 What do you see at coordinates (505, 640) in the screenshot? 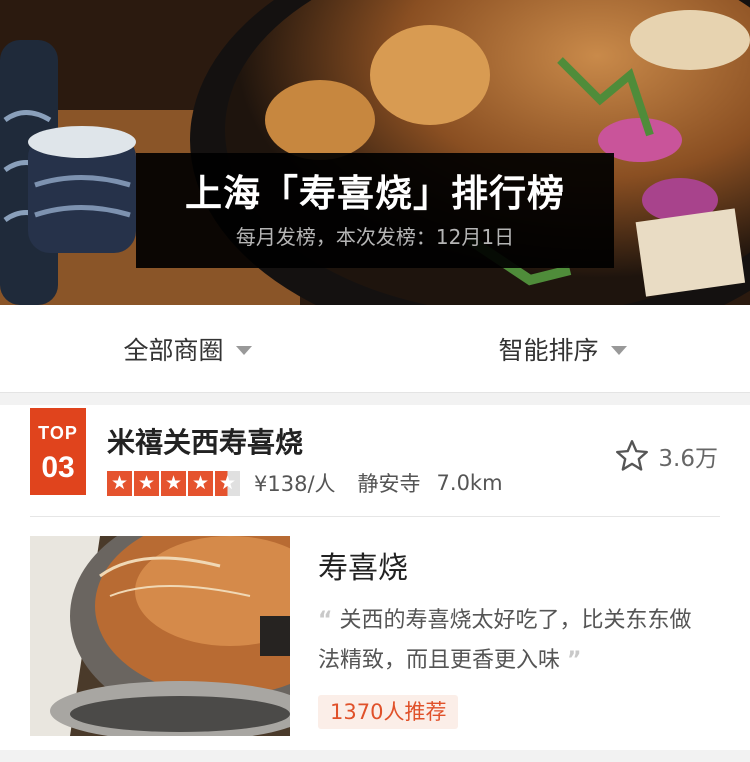
I see `review-text: 关西的寿喜烧太好吃了，比关东东做法精致，而且更香更入味` at bounding box center [505, 640].